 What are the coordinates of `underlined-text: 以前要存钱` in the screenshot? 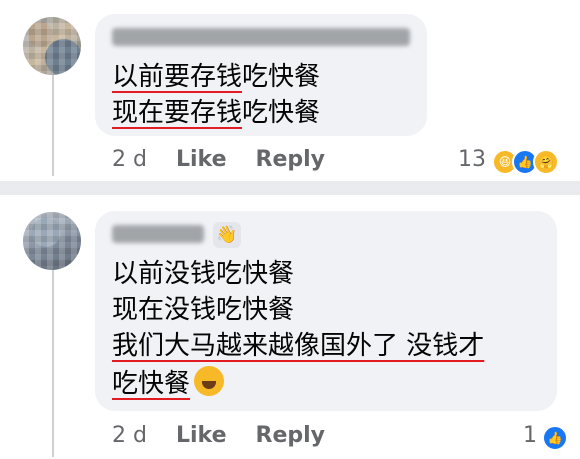 It's located at (177, 77).